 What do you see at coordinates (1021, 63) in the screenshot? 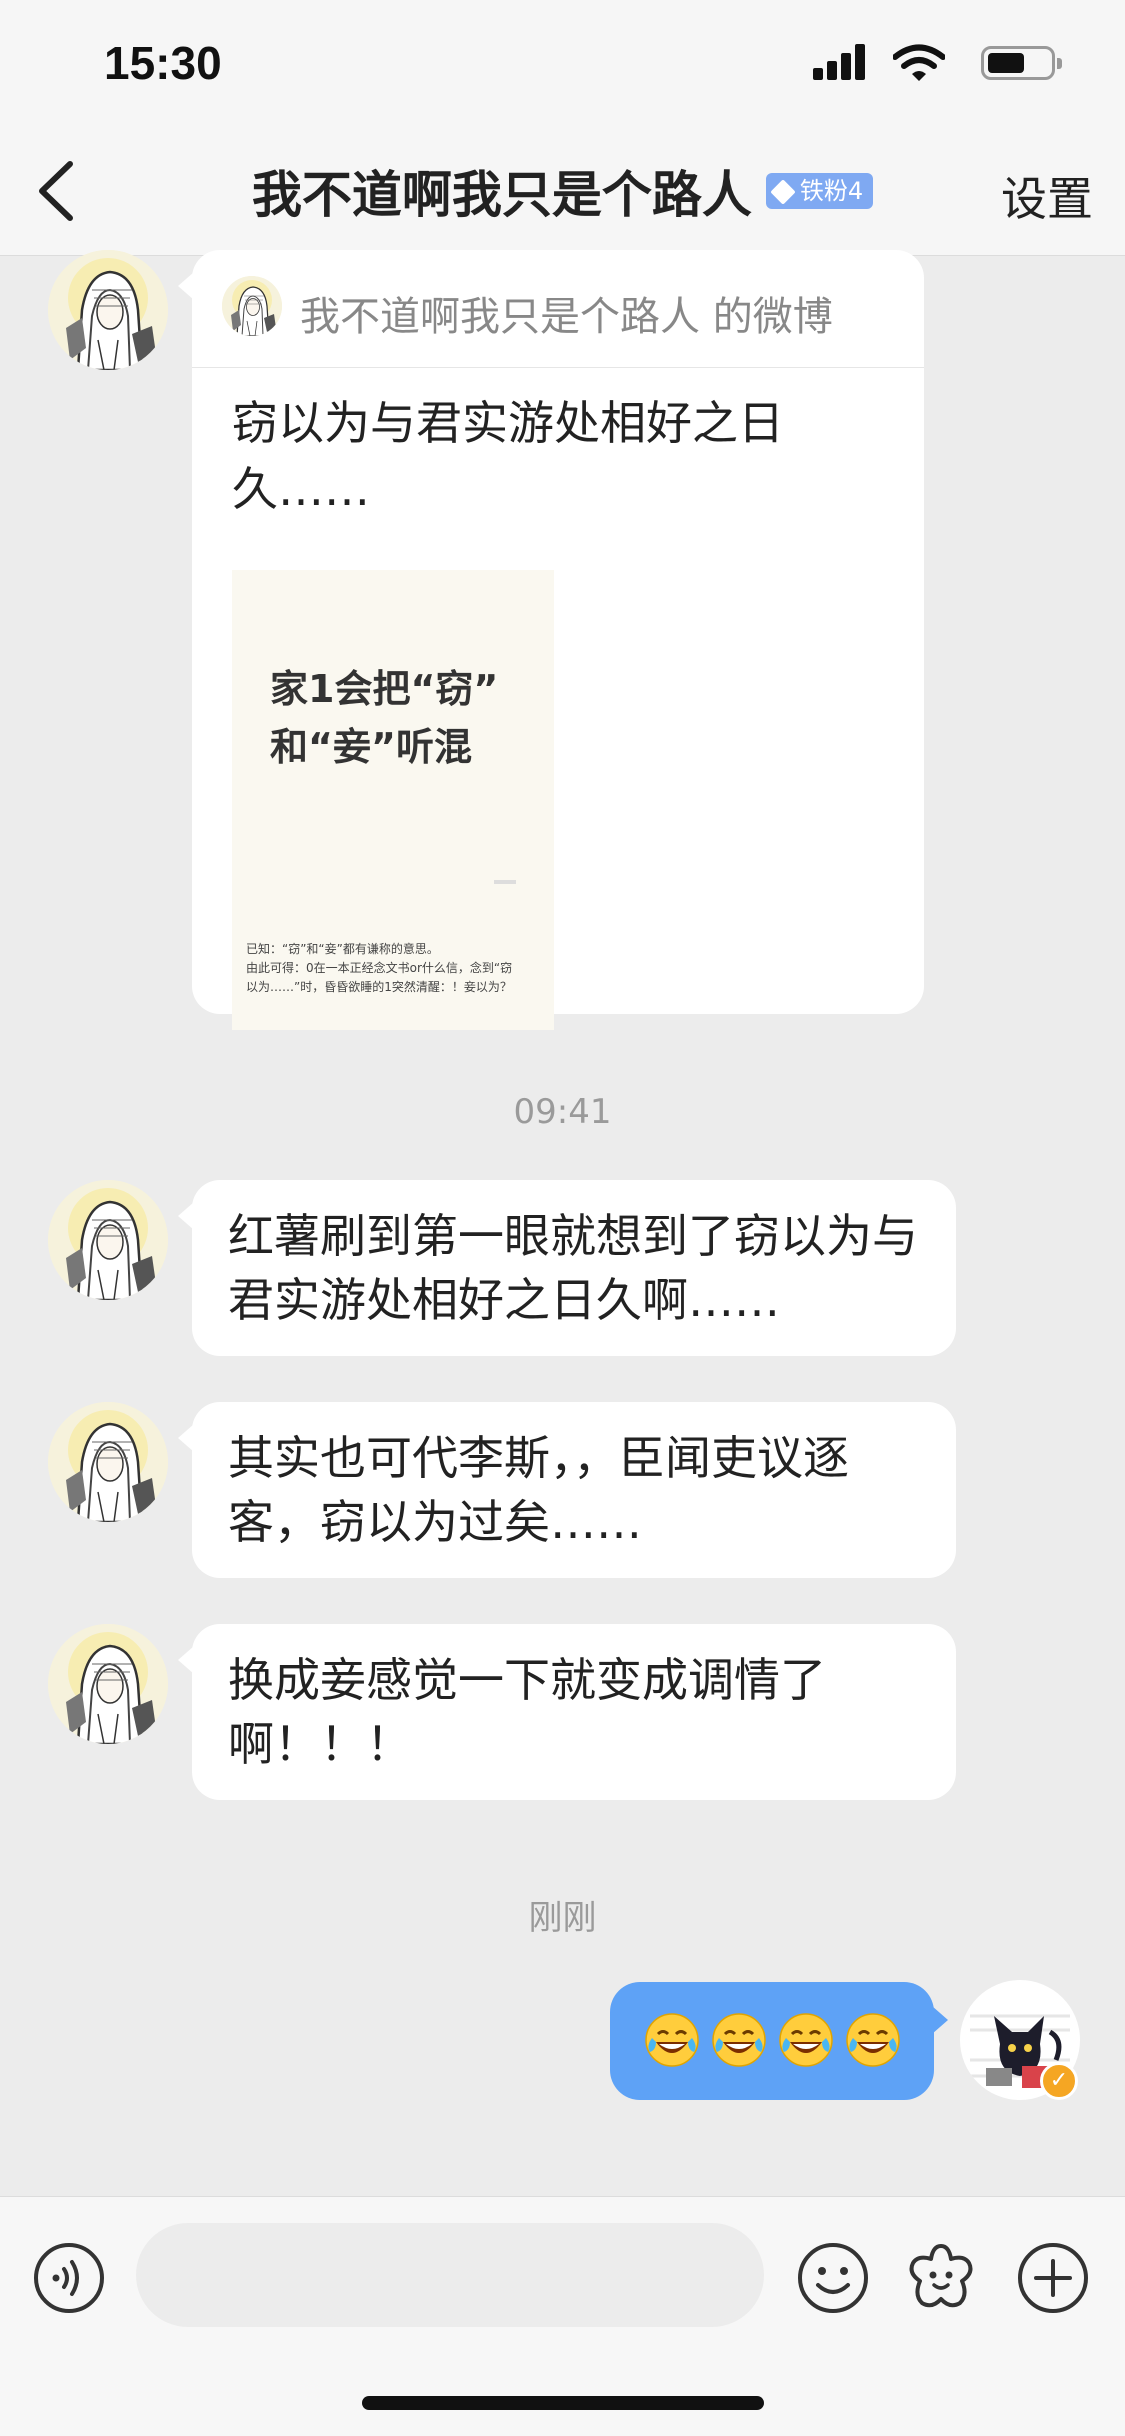
I see `battery-icon` at bounding box center [1021, 63].